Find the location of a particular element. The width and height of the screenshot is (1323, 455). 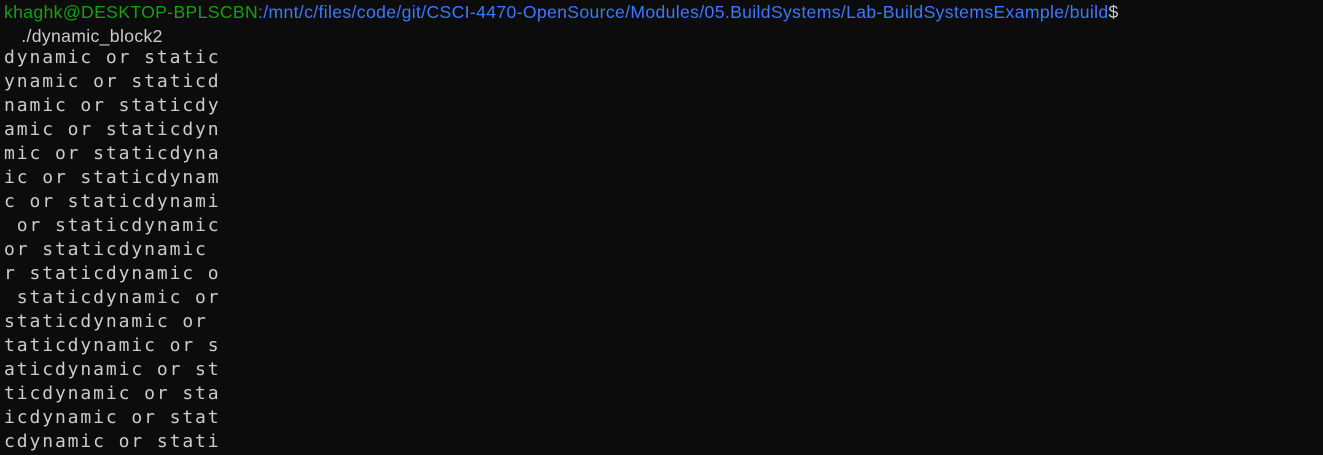

prompt-user-host: khaghk@DESKTOP-BPLSCBN is located at coordinates (131, 12).